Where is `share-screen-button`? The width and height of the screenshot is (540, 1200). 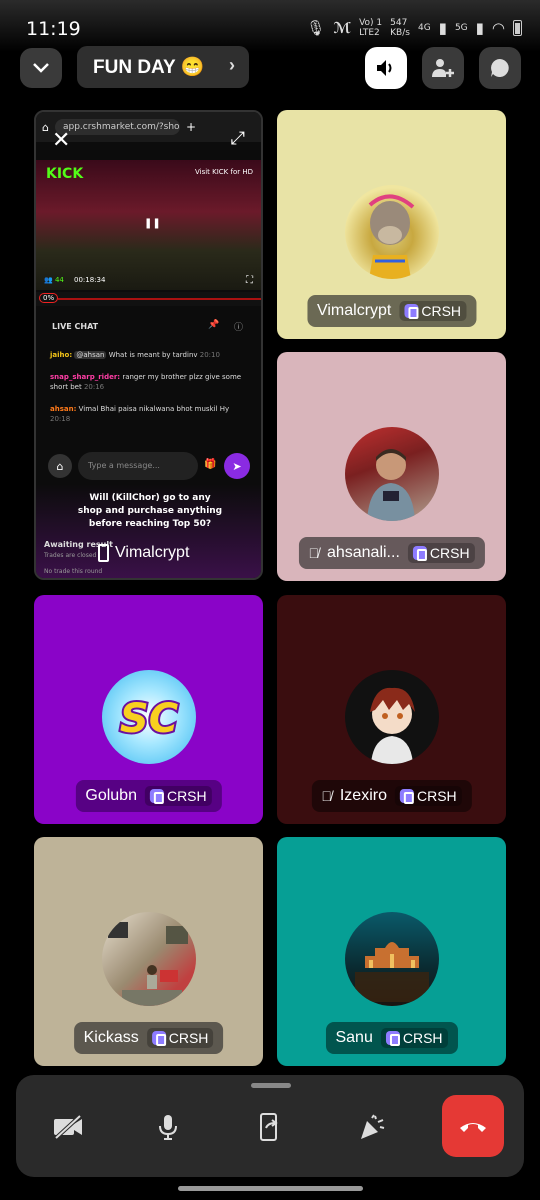 share-screen-button is located at coordinates (270, 1127).